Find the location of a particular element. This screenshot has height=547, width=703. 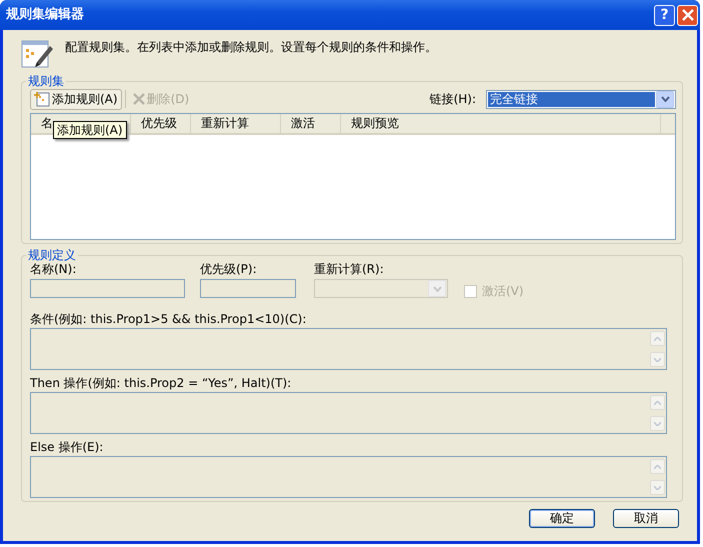

field-label: 重新计算(R): is located at coordinates (349, 269).